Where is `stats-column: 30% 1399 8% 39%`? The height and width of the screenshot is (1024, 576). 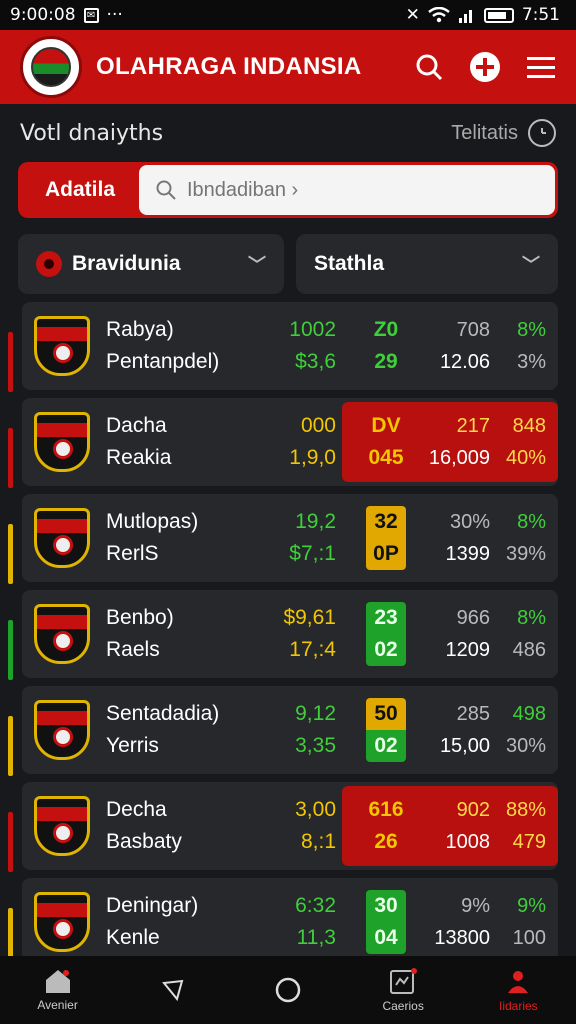 stats-column: 30% 1399 8% 39% is located at coordinates (478, 538).